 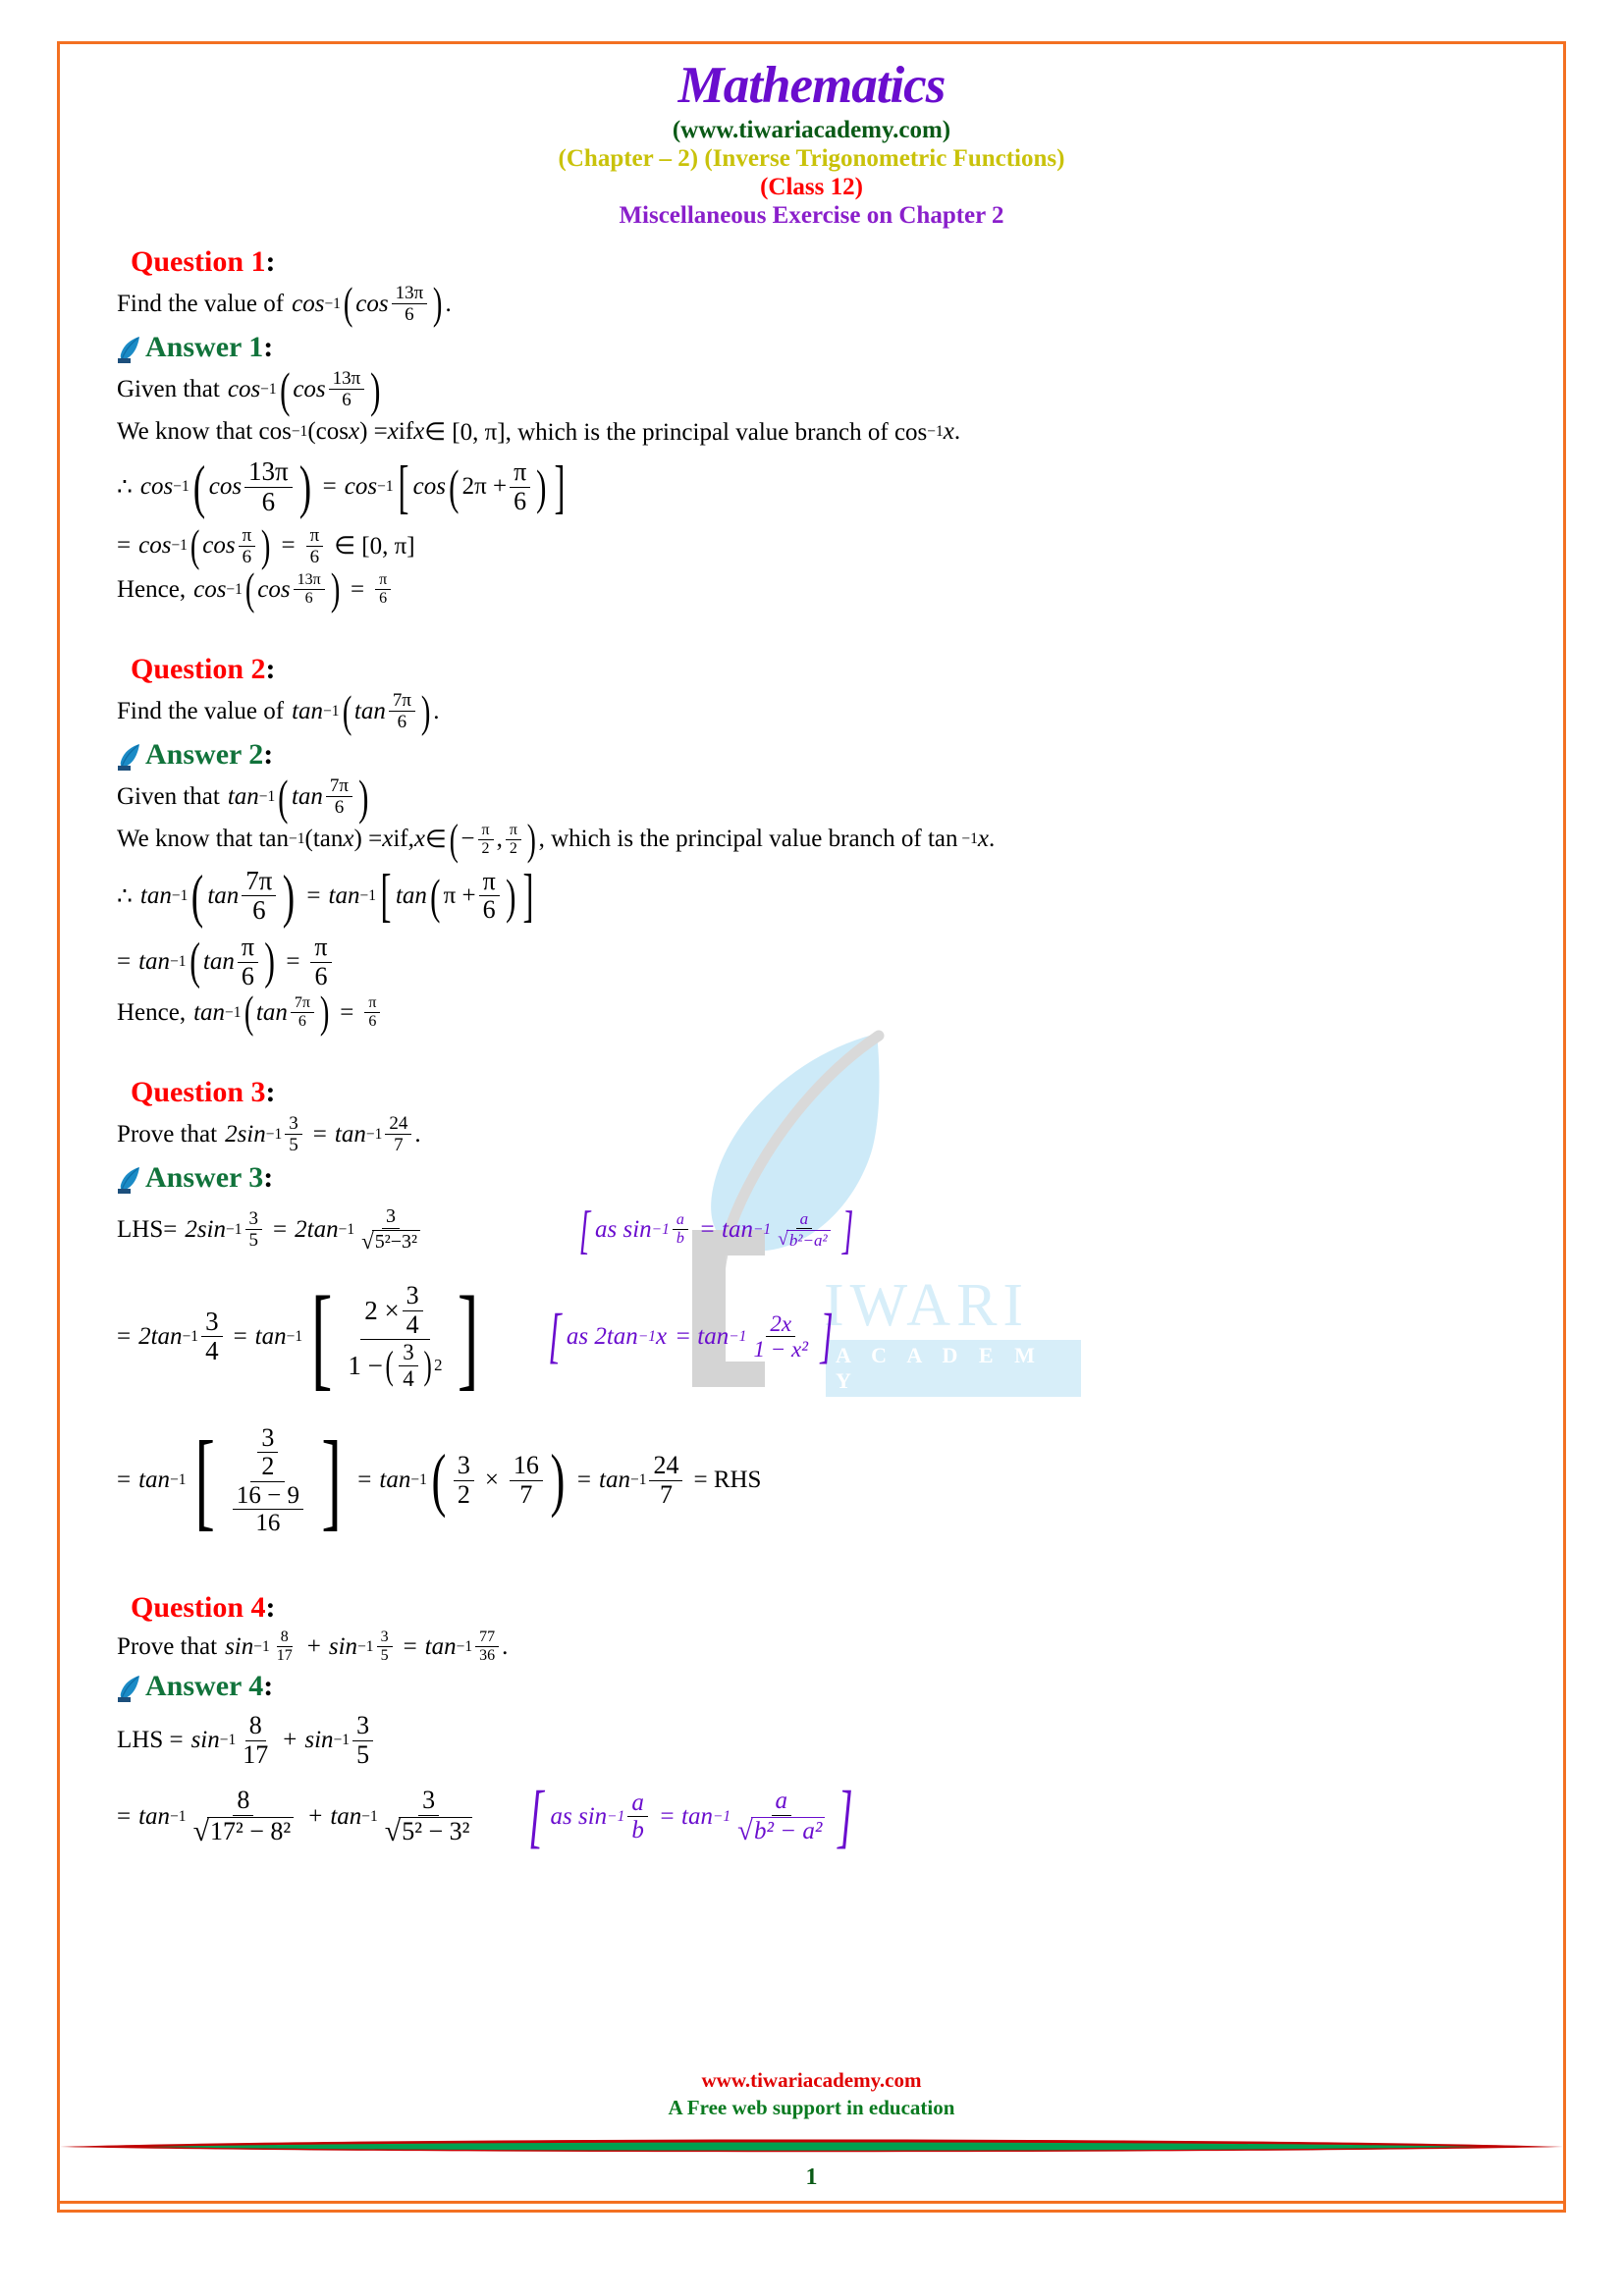 What do you see at coordinates (637, 1804) in the screenshot?
I see `q4-note1-a: a` at bounding box center [637, 1804].